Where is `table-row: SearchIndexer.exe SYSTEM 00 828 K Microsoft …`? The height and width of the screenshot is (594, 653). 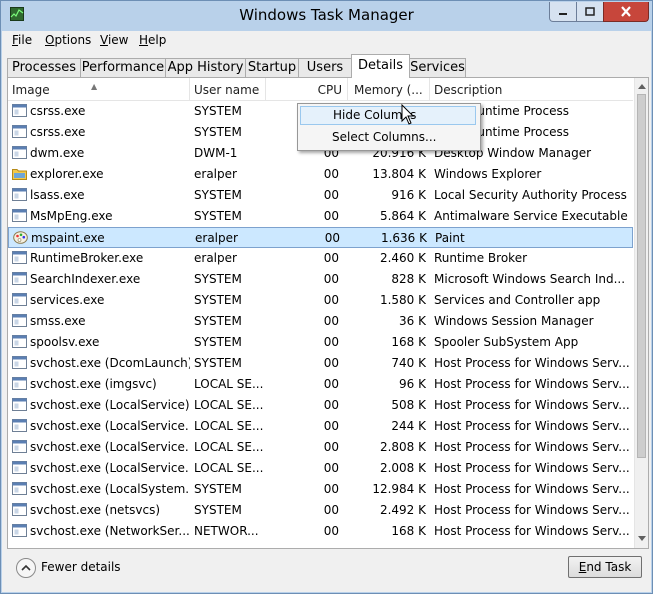
table-row: SearchIndexer.exe SYSTEM 00 828 K Microsoft … is located at coordinates (320, 279).